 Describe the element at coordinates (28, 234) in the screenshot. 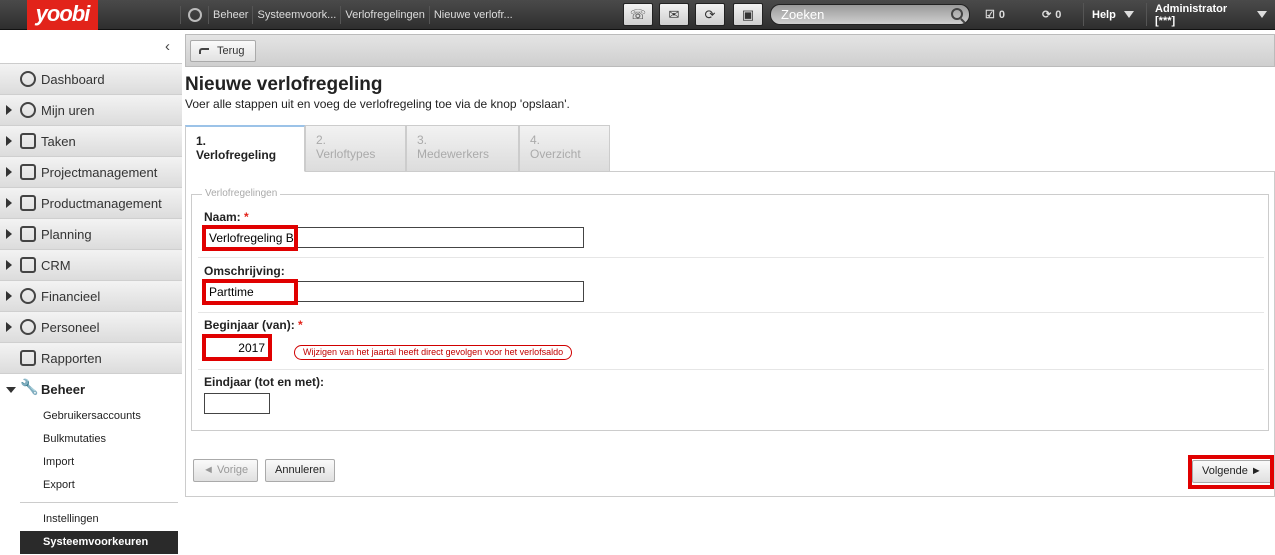

I see `calendar-icon` at that location.